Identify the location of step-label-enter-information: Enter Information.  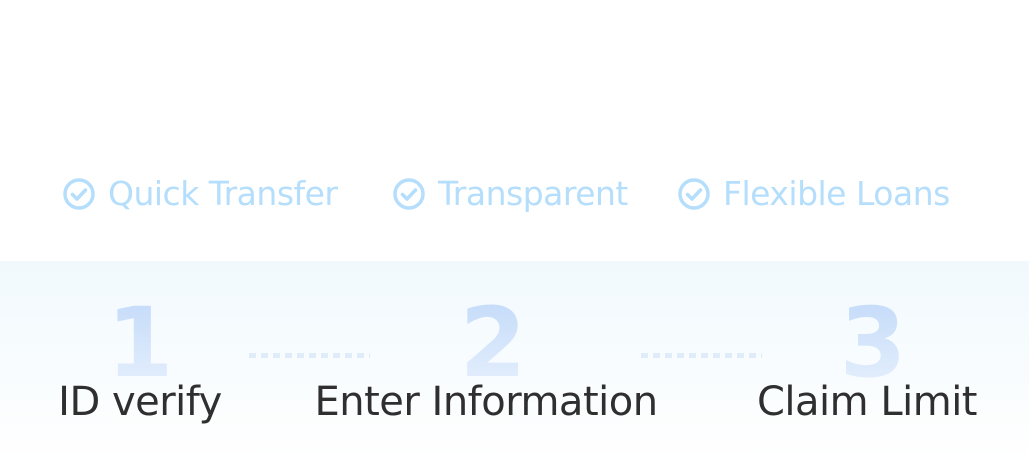
(486, 402).